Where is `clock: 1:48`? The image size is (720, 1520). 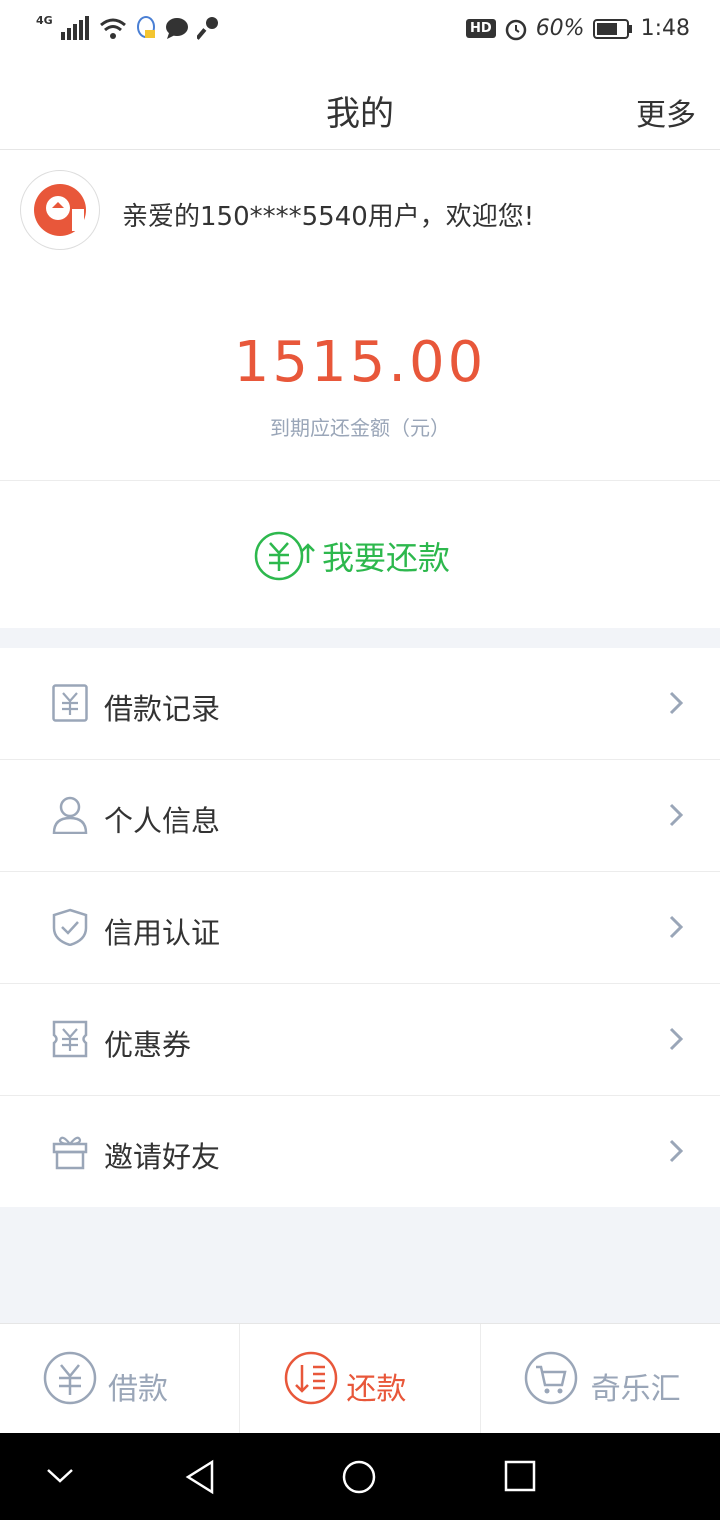 clock: 1:48 is located at coordinates (665, 28).